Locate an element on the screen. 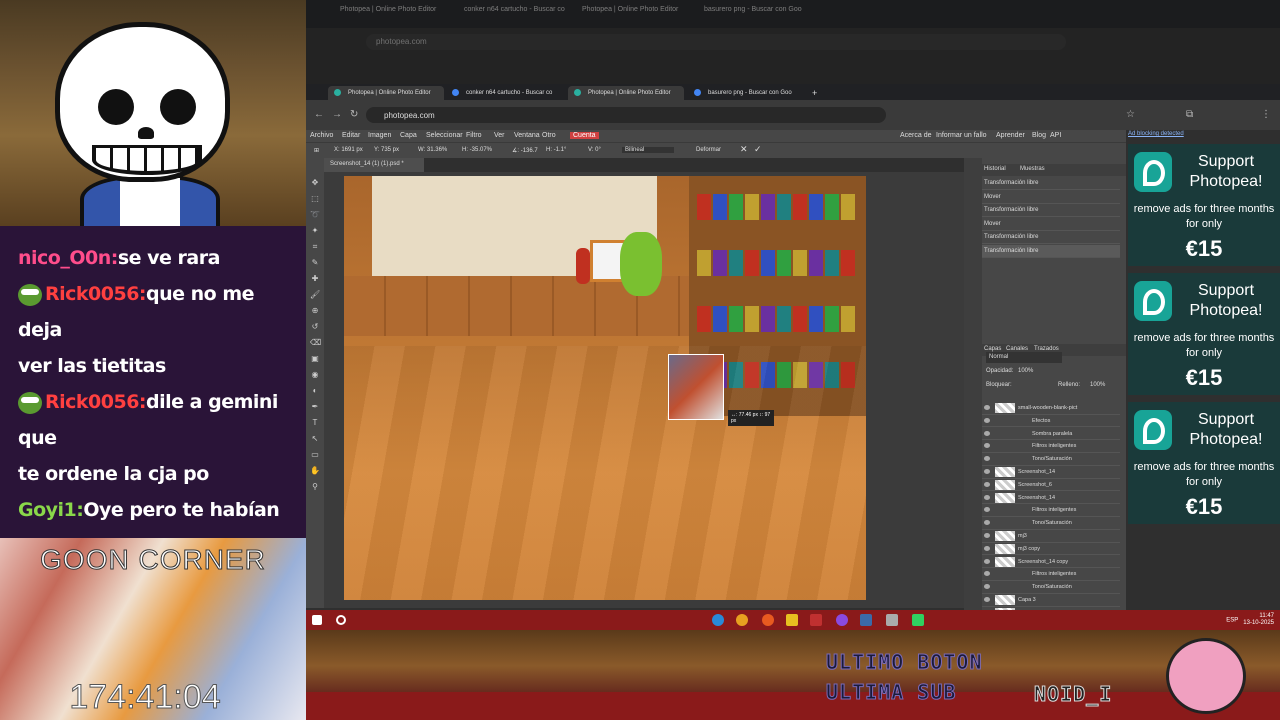  opacity-value: 100% is located at coordinates (1025, 371).